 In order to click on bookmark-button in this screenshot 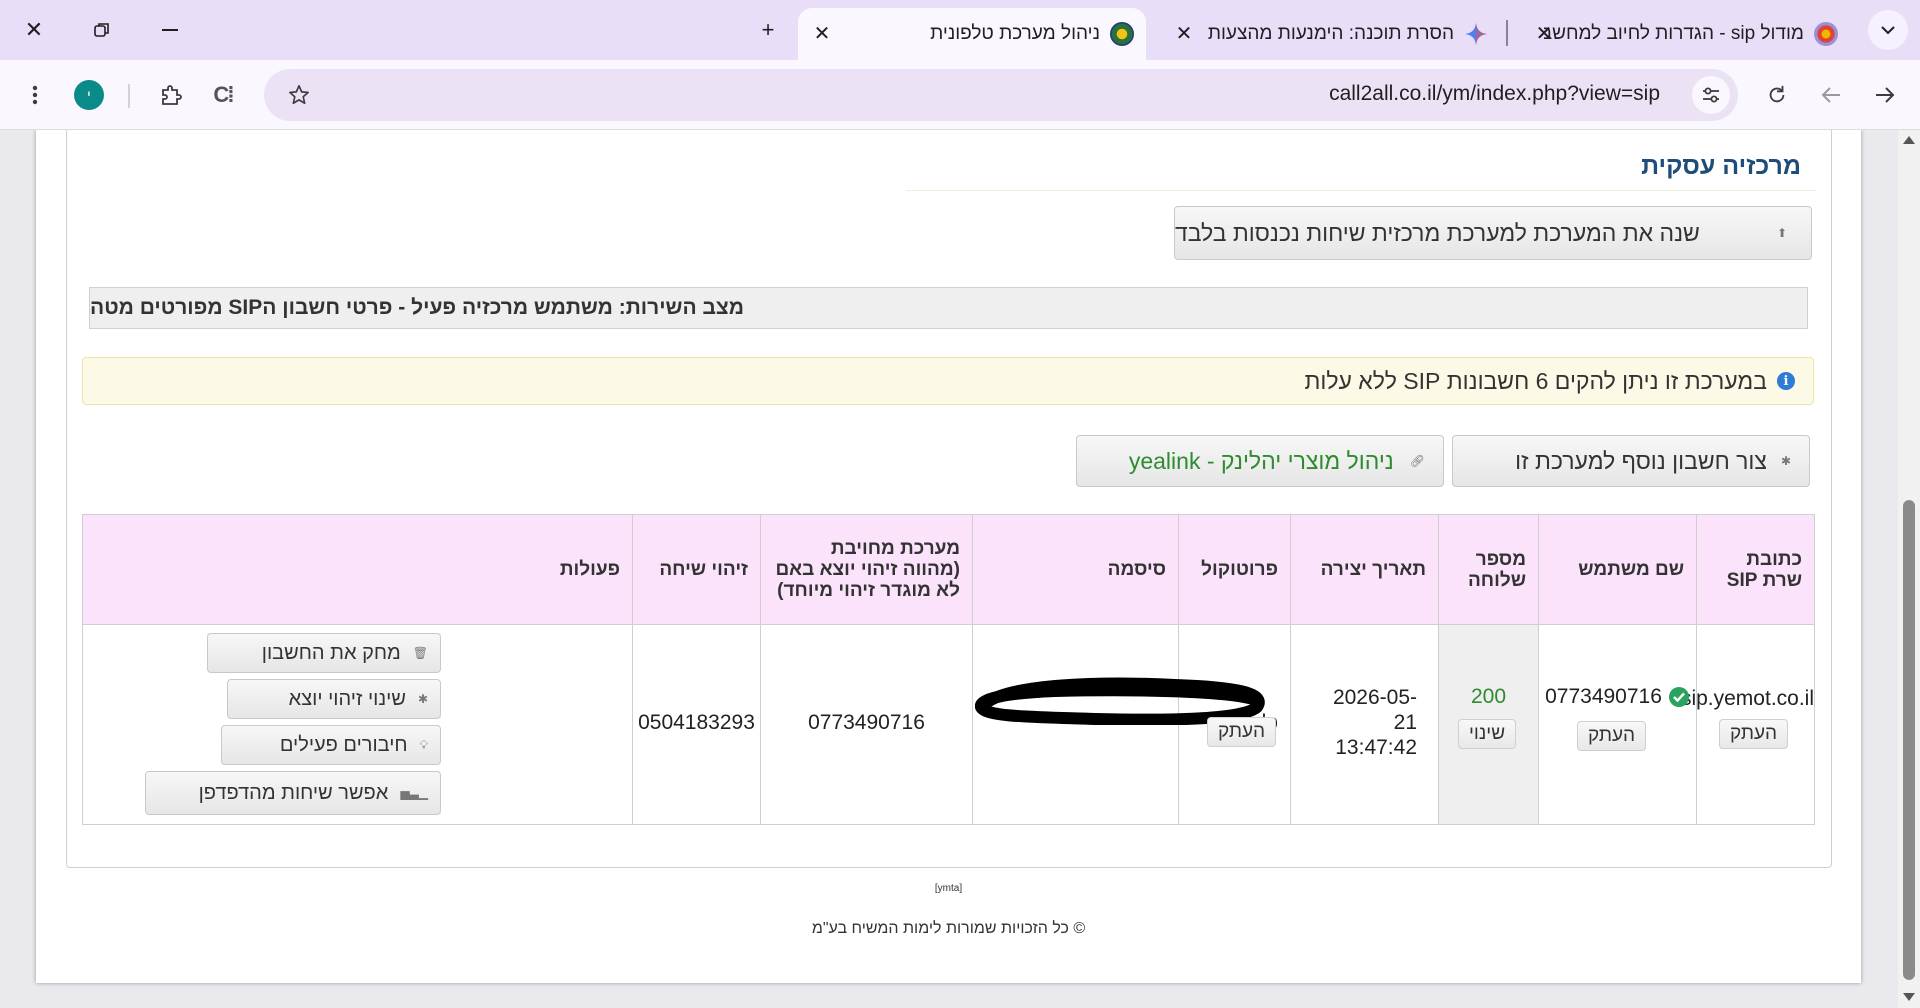, I will do `click(299, 95)`.